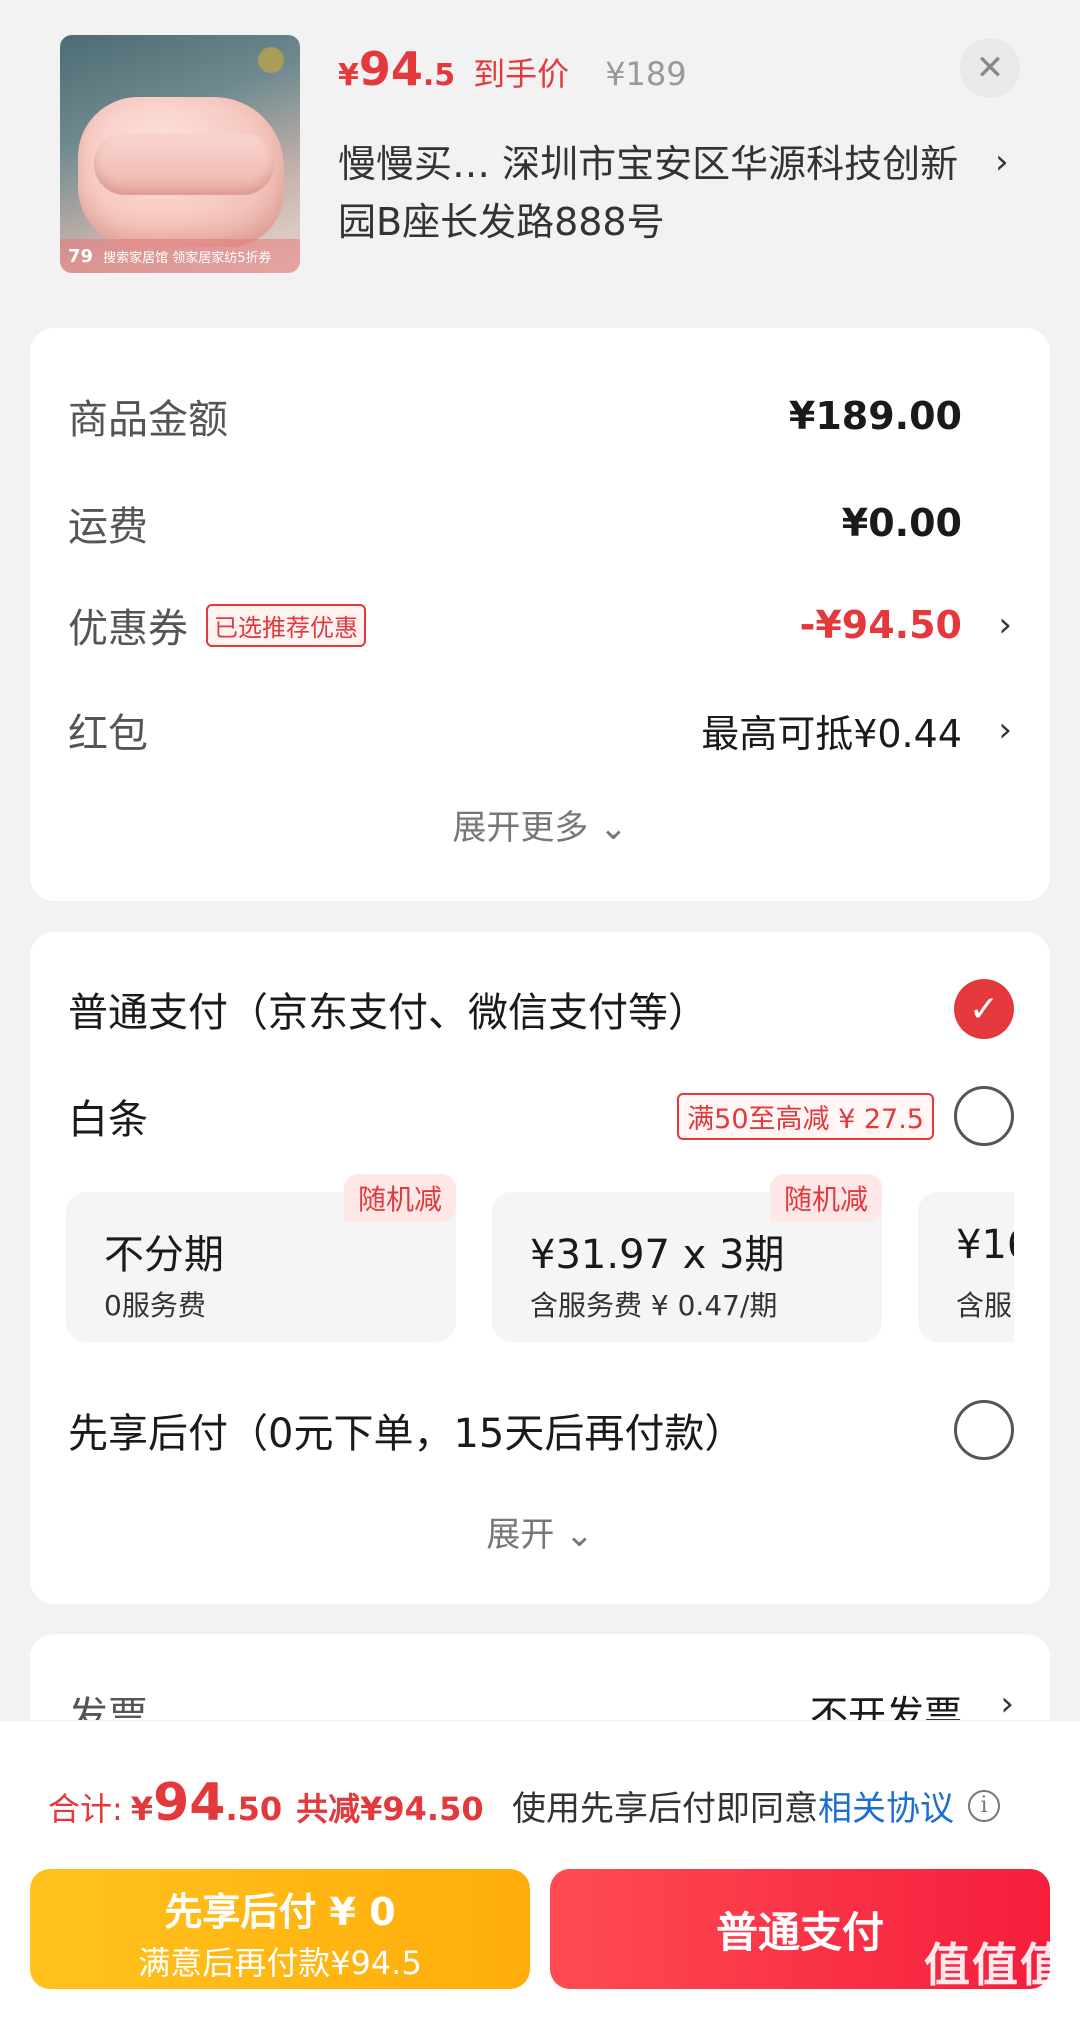  I want to click on pay-later-button-line1: 先享后付 ¥ 0, so click(280, 1912).